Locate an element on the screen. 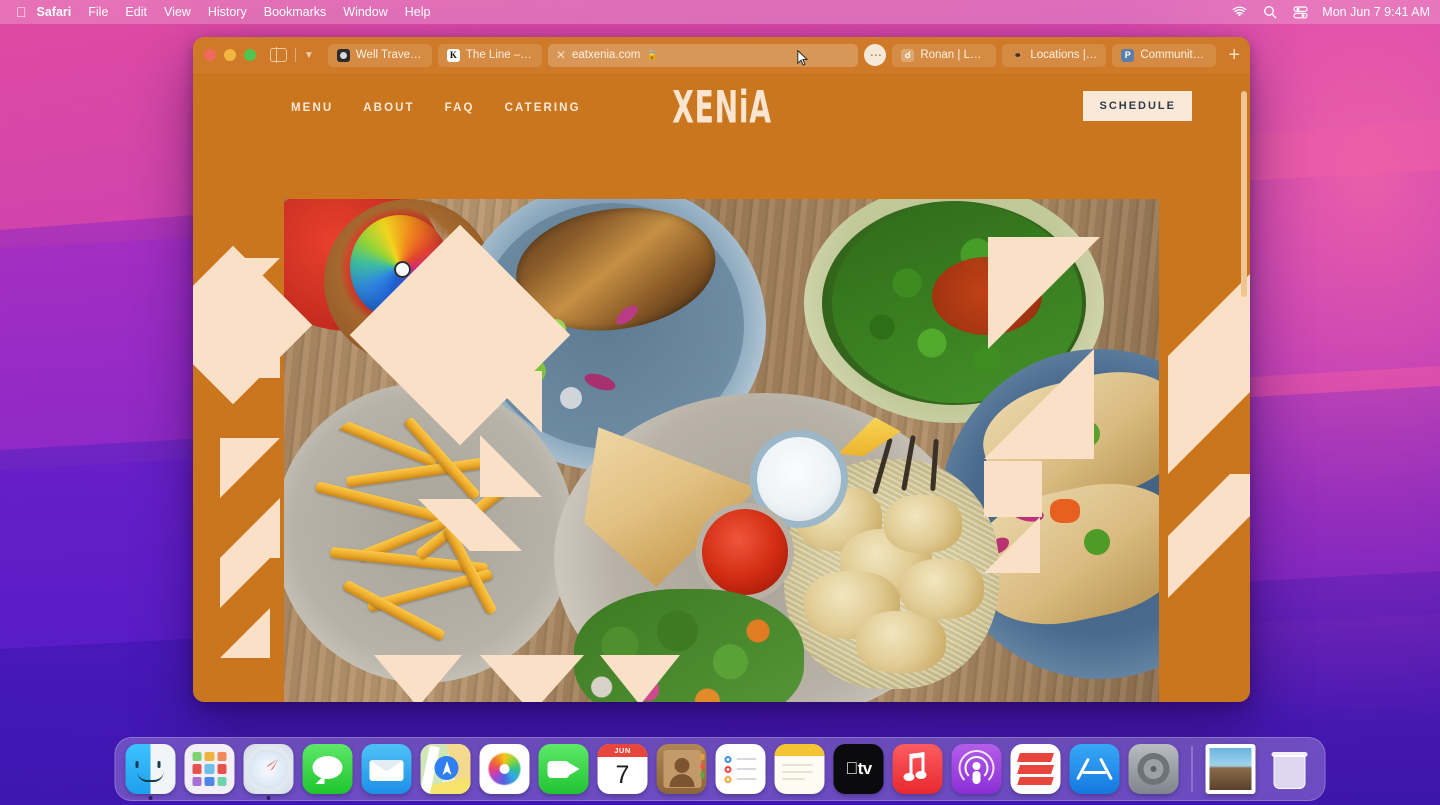 The width and height of the screenshot is (1440, 805). site-logo: XENiA is located at coordinates (721, 107).